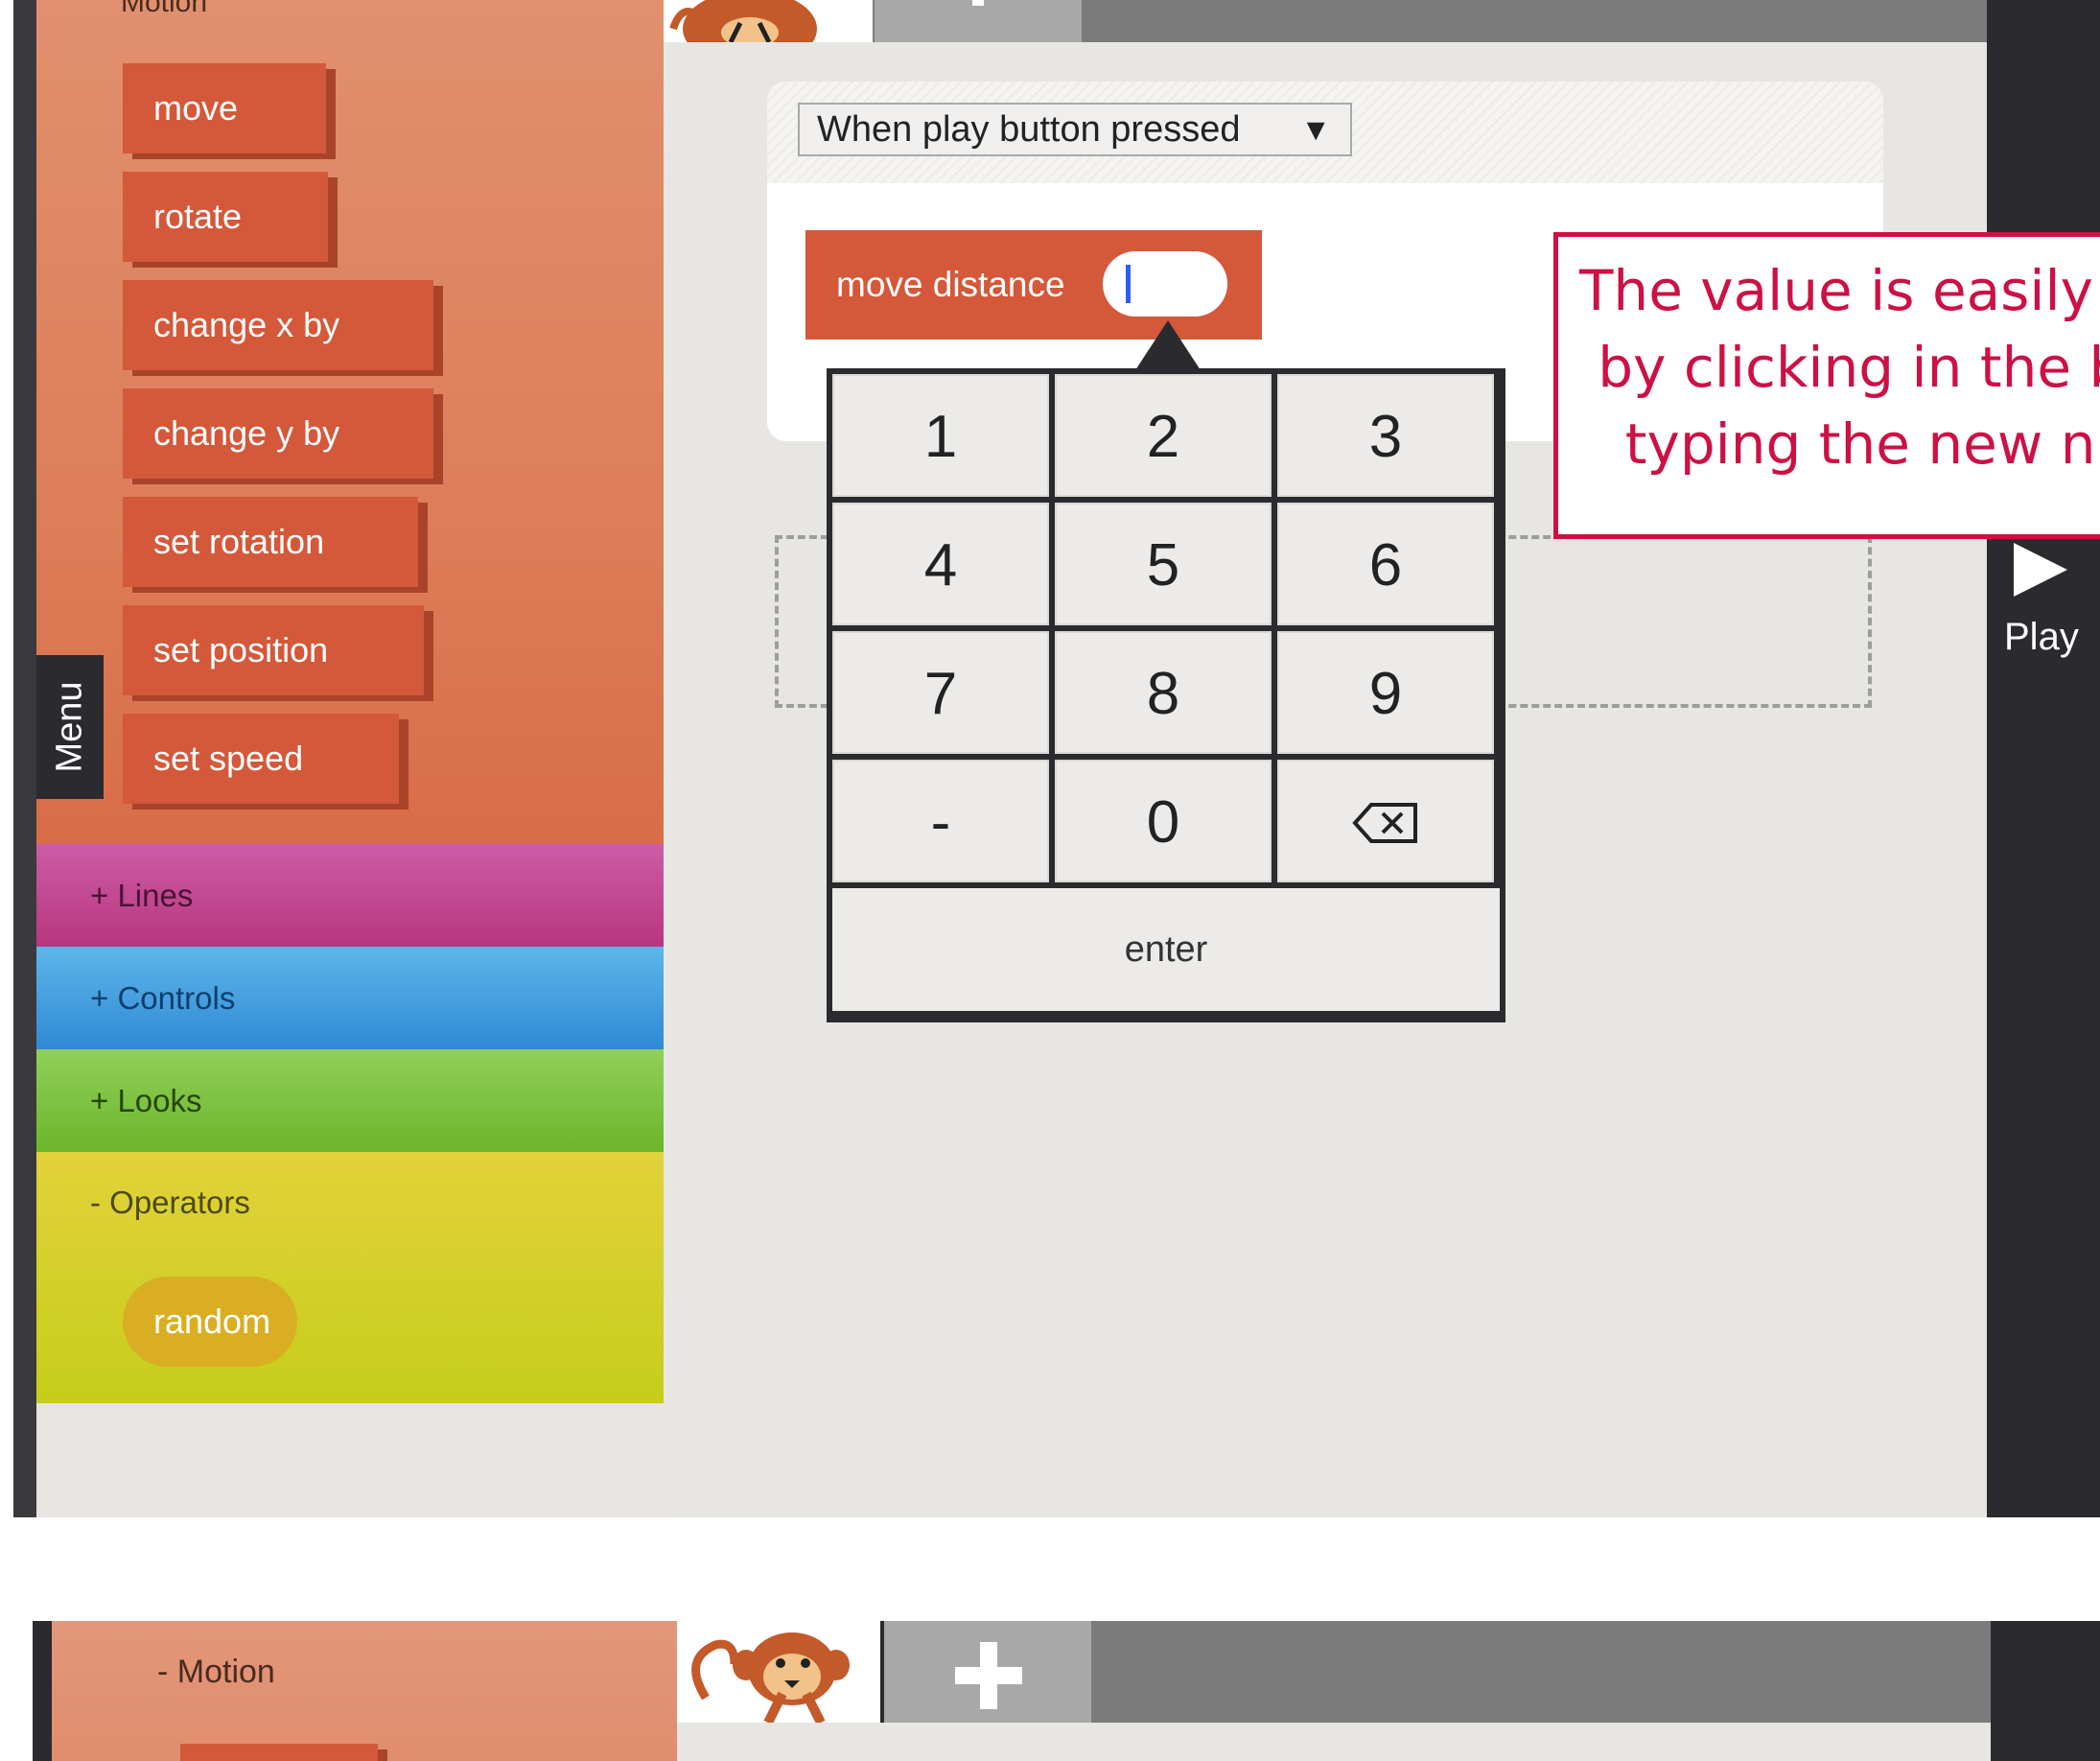  Describe the element at coordinates (1163, 821) in the screenshot. I see `key-0: 0` at that location.